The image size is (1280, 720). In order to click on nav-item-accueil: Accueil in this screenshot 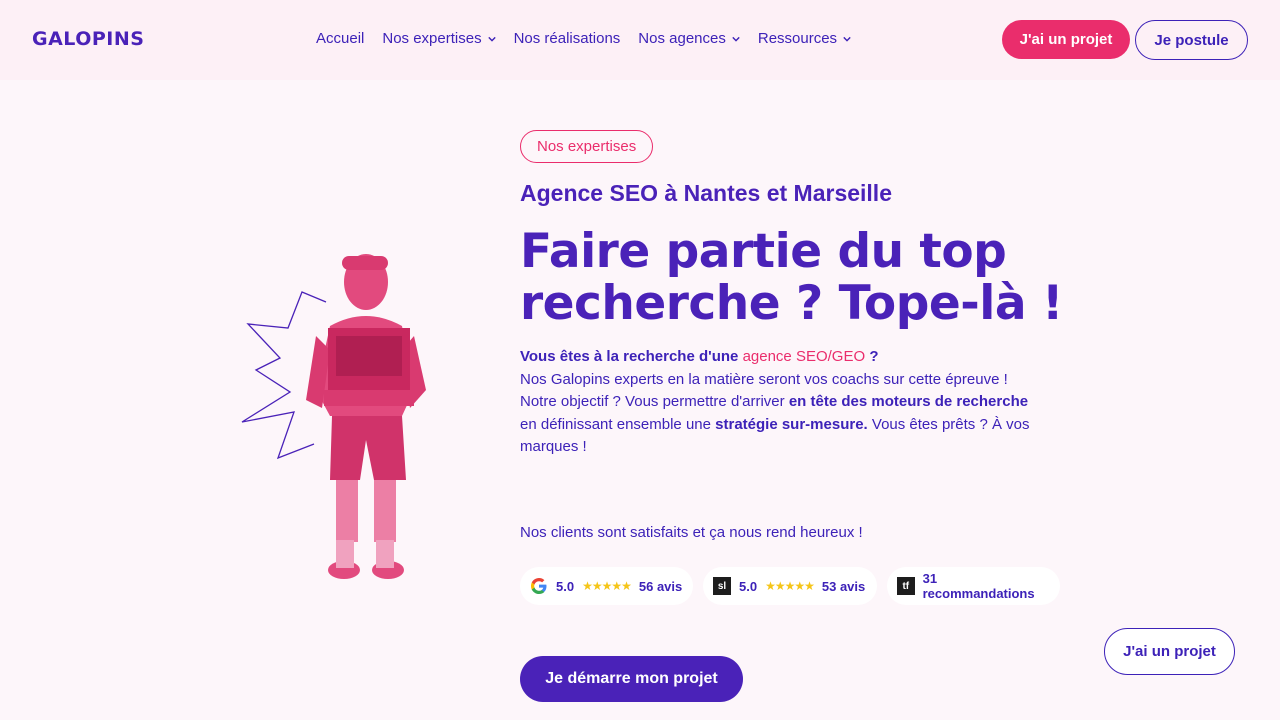, I will do `click(340, 38)`.